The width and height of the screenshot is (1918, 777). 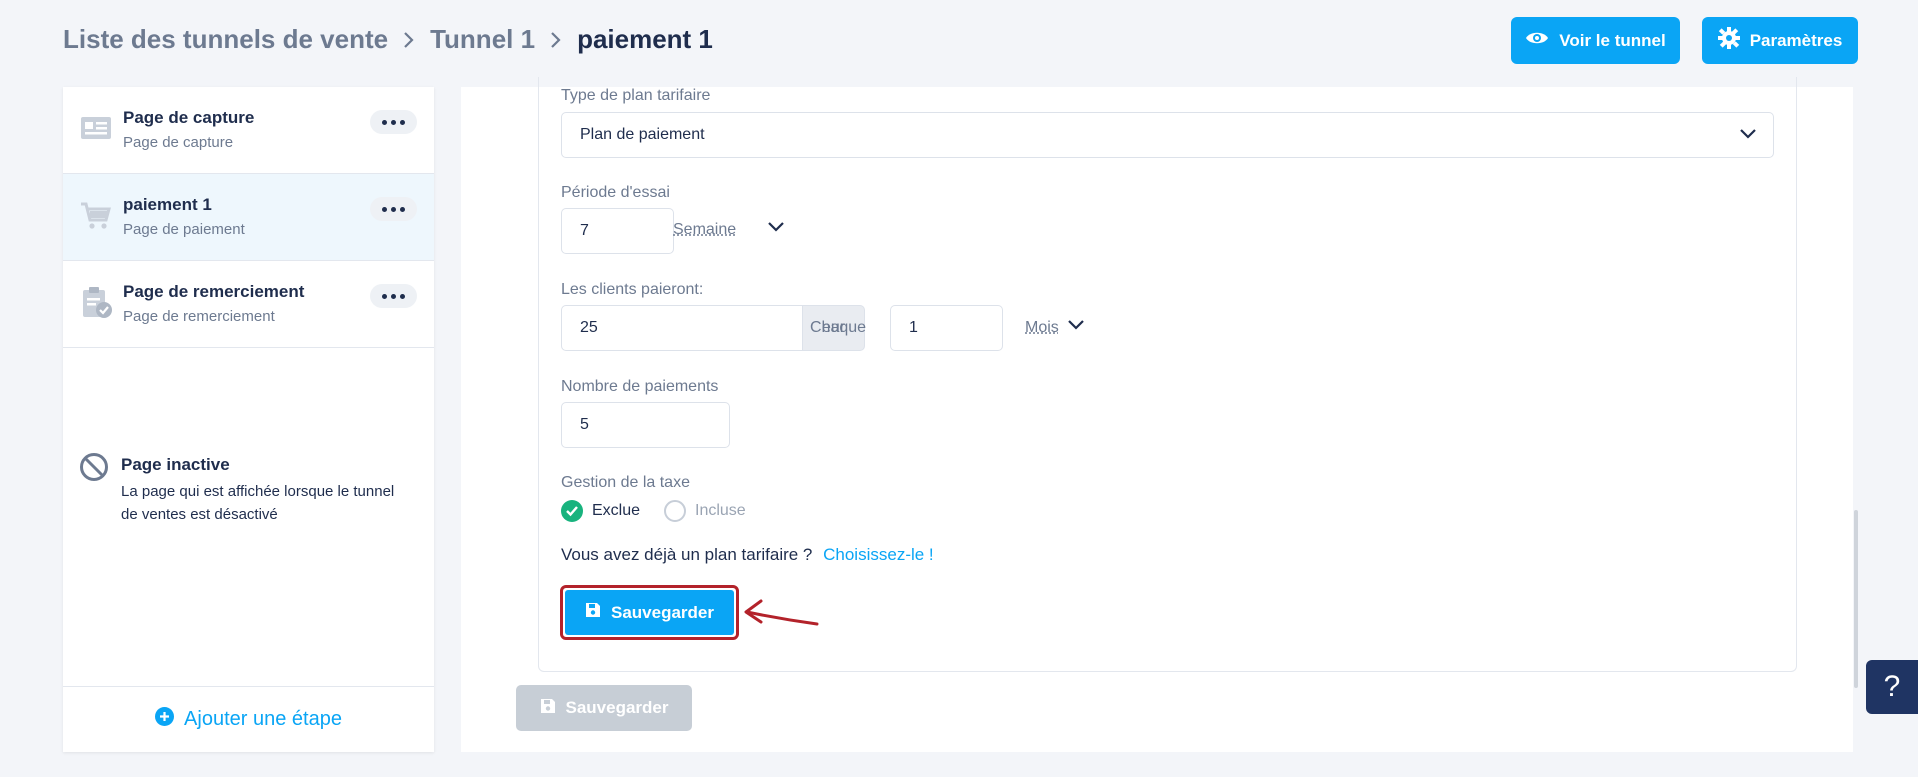 I want to click on add-step-button: Ajouter une étape, so click(x=248, y=719).